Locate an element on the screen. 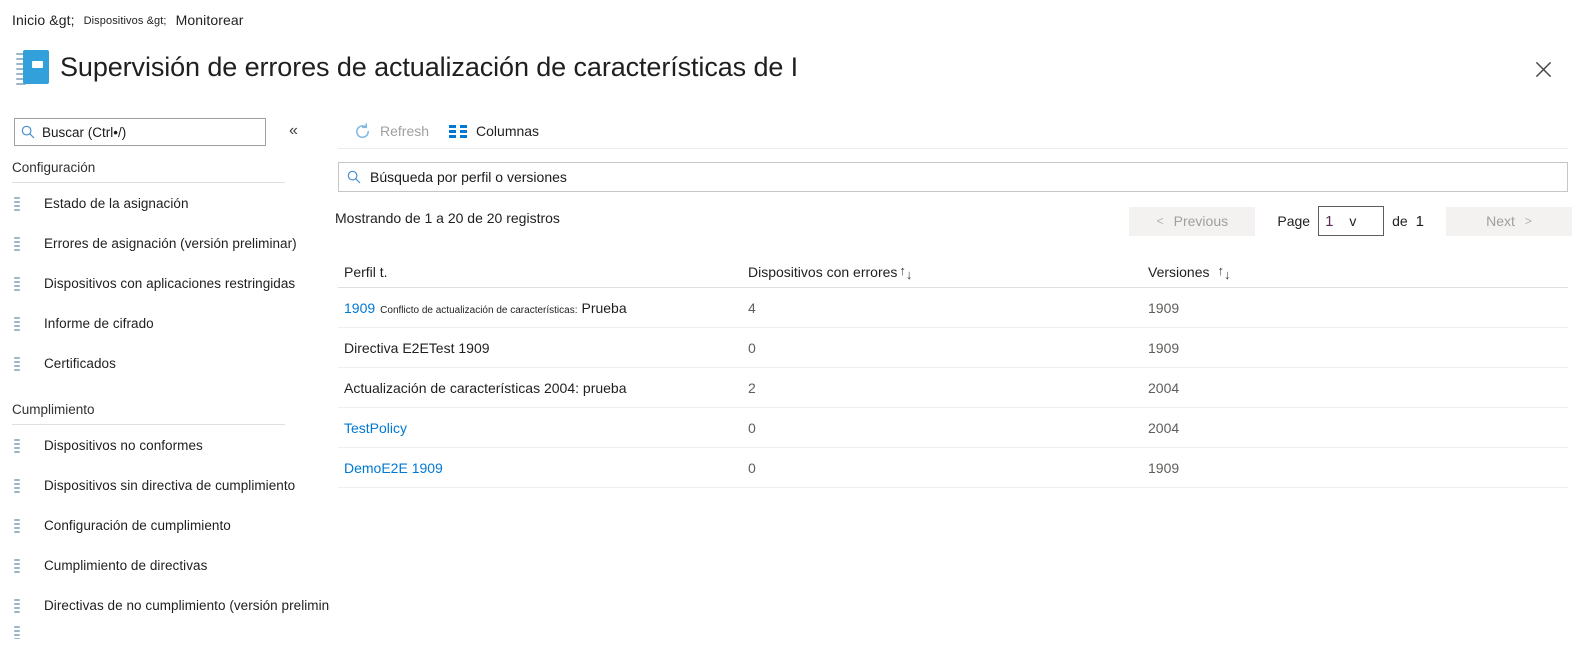  next-button: Next > is located at coordinates (1509, 221).